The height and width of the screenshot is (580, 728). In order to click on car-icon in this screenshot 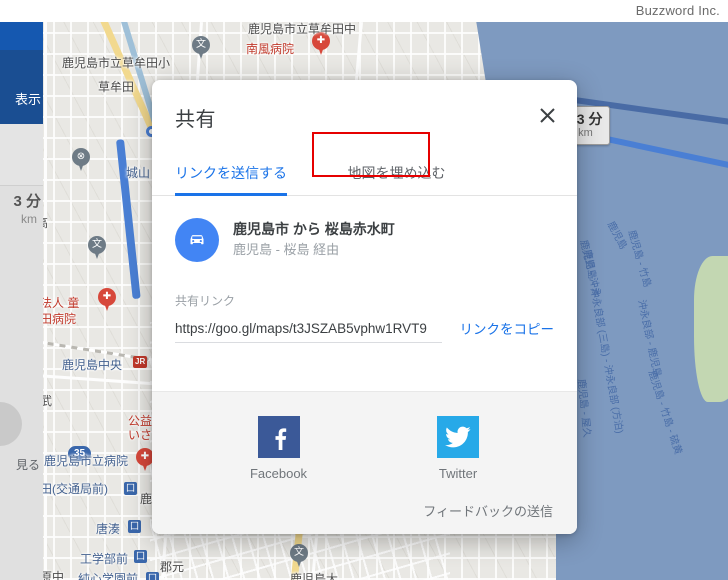, I will do `click(197, 240)`.